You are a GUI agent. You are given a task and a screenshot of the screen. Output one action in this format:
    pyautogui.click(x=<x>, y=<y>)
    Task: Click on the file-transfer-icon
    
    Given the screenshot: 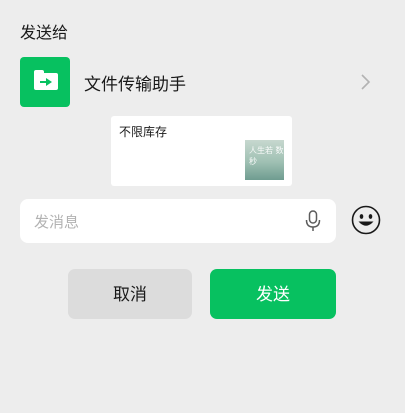 What is the action you would take?
    pyautogui.click(x=45, y=82)
    